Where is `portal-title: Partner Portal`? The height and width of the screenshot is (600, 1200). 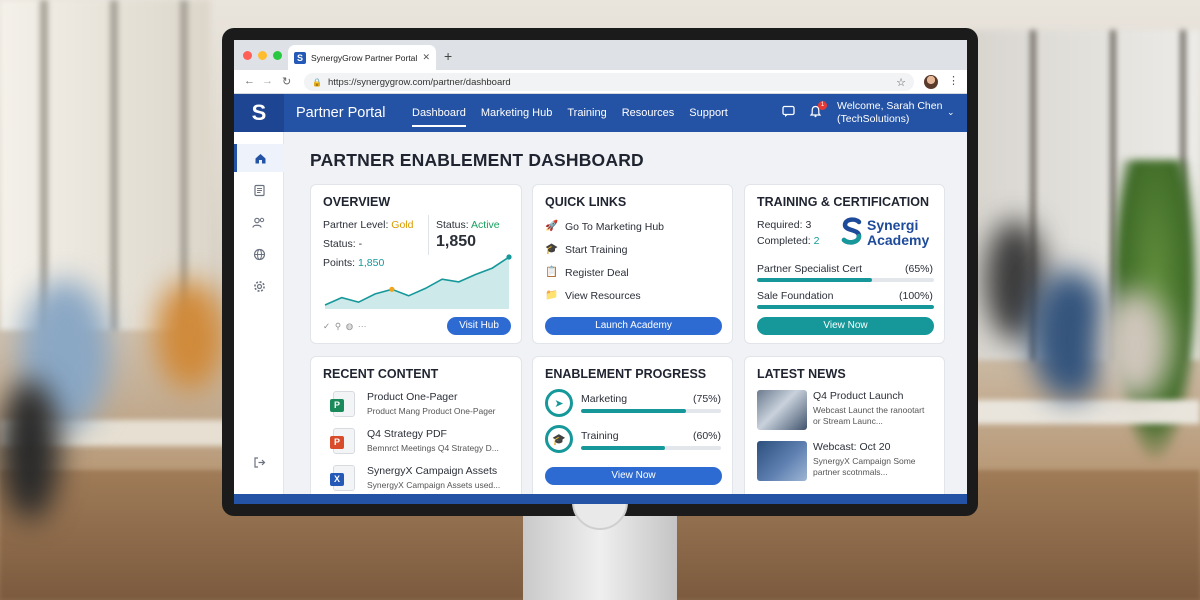
portal-title: Partner Portal is located at coordinates (341, 113).